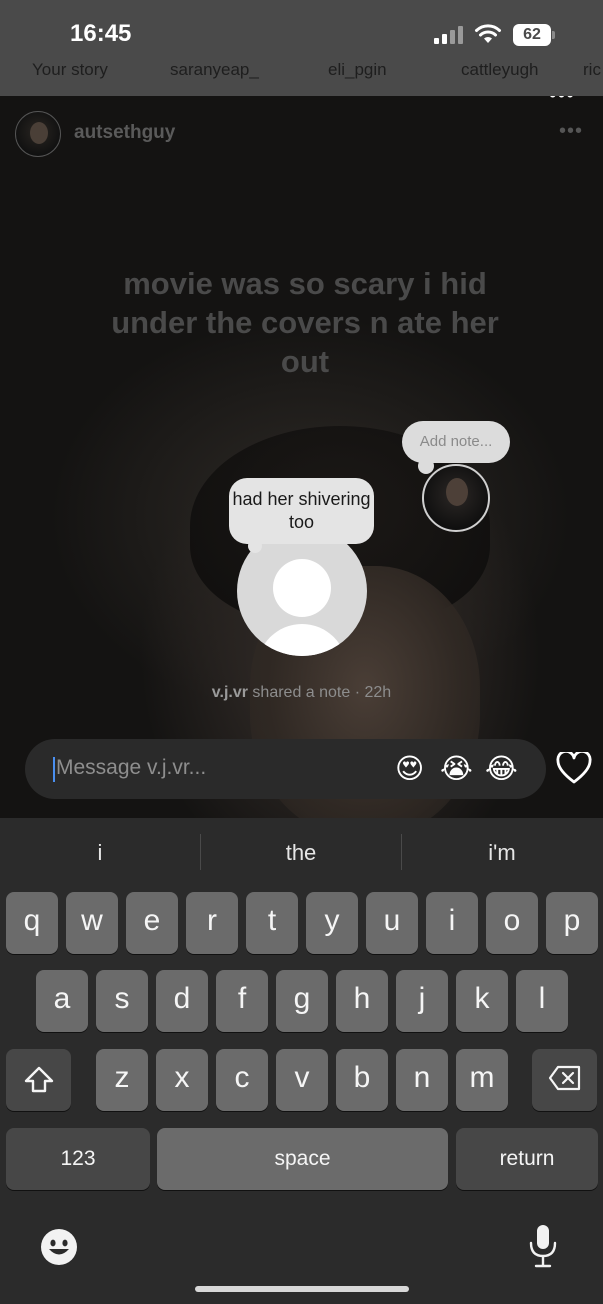 Image resolution: width=603 pixels, height=1304 pixels. Describe the element at coordinates (456, 498) in the screenshot. I see `own-note-avatar` at that location.